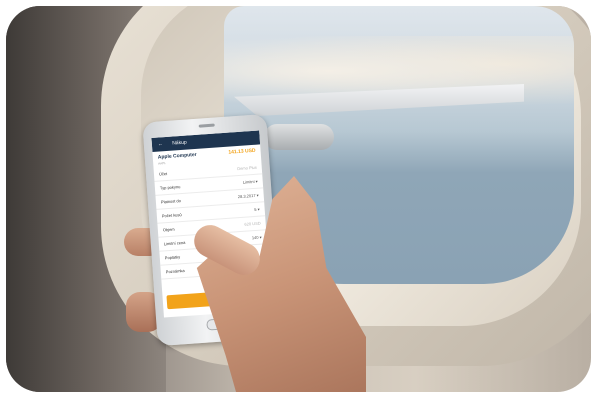 This screenshot has width=597, height=398. What do you see at coordinates (175, 271) in the screenshot?
I see `row-label: Poznámka` at bounding box center [175, 271].